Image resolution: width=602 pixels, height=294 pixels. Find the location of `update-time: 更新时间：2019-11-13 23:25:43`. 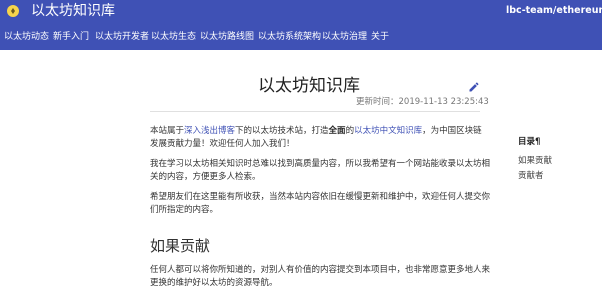

update-time: 更新时间：2019-11-13 23:25:43 is located at coordinates (422, 102).